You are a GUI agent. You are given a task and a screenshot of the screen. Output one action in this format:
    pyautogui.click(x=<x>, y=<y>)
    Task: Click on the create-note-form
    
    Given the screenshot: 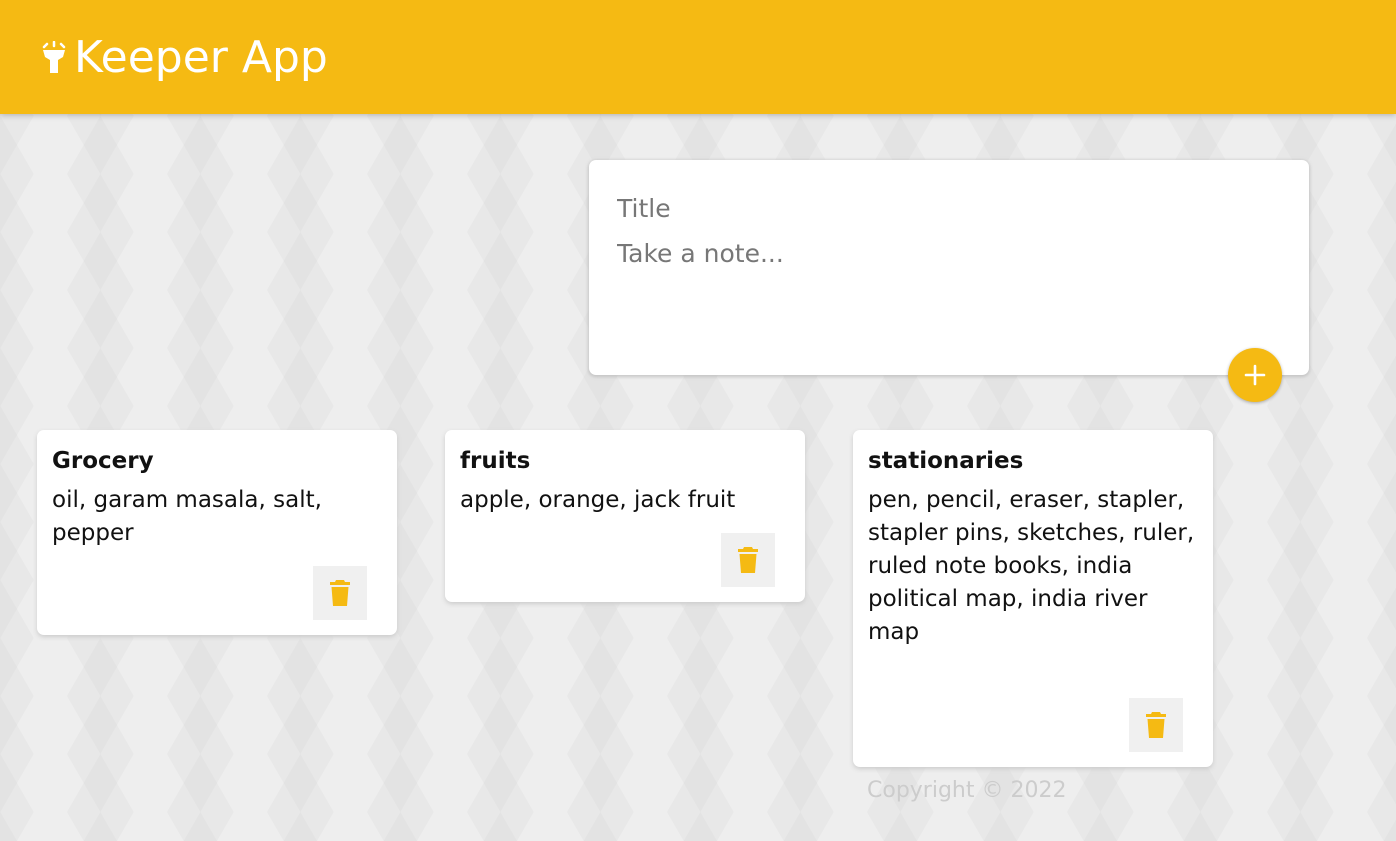 What is the action you would take?
    pyautogui.click(x=949, y=267)
    